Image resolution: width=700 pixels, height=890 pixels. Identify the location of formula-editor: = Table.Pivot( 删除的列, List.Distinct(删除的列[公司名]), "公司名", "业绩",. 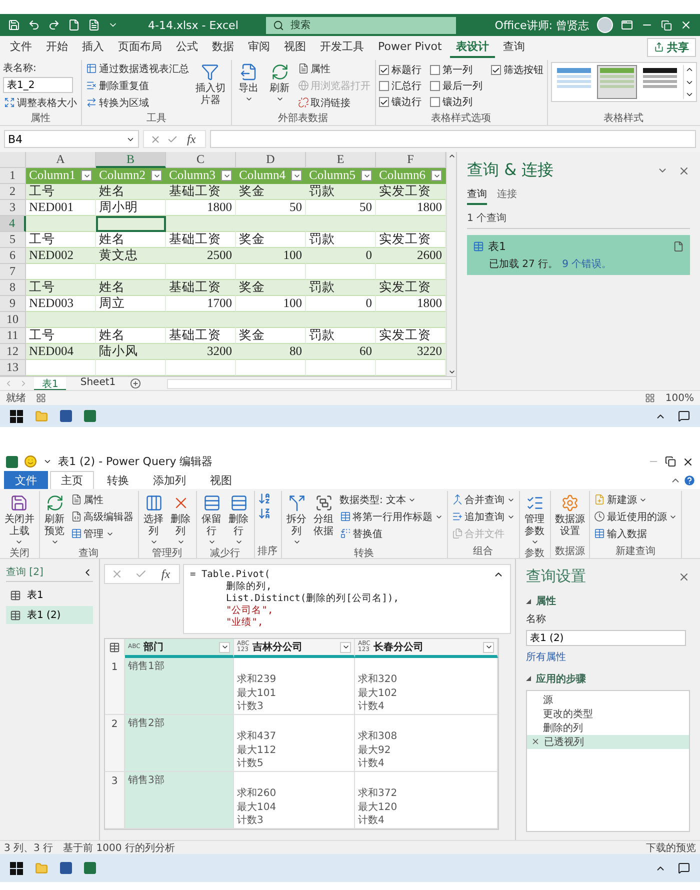
(347, 599).